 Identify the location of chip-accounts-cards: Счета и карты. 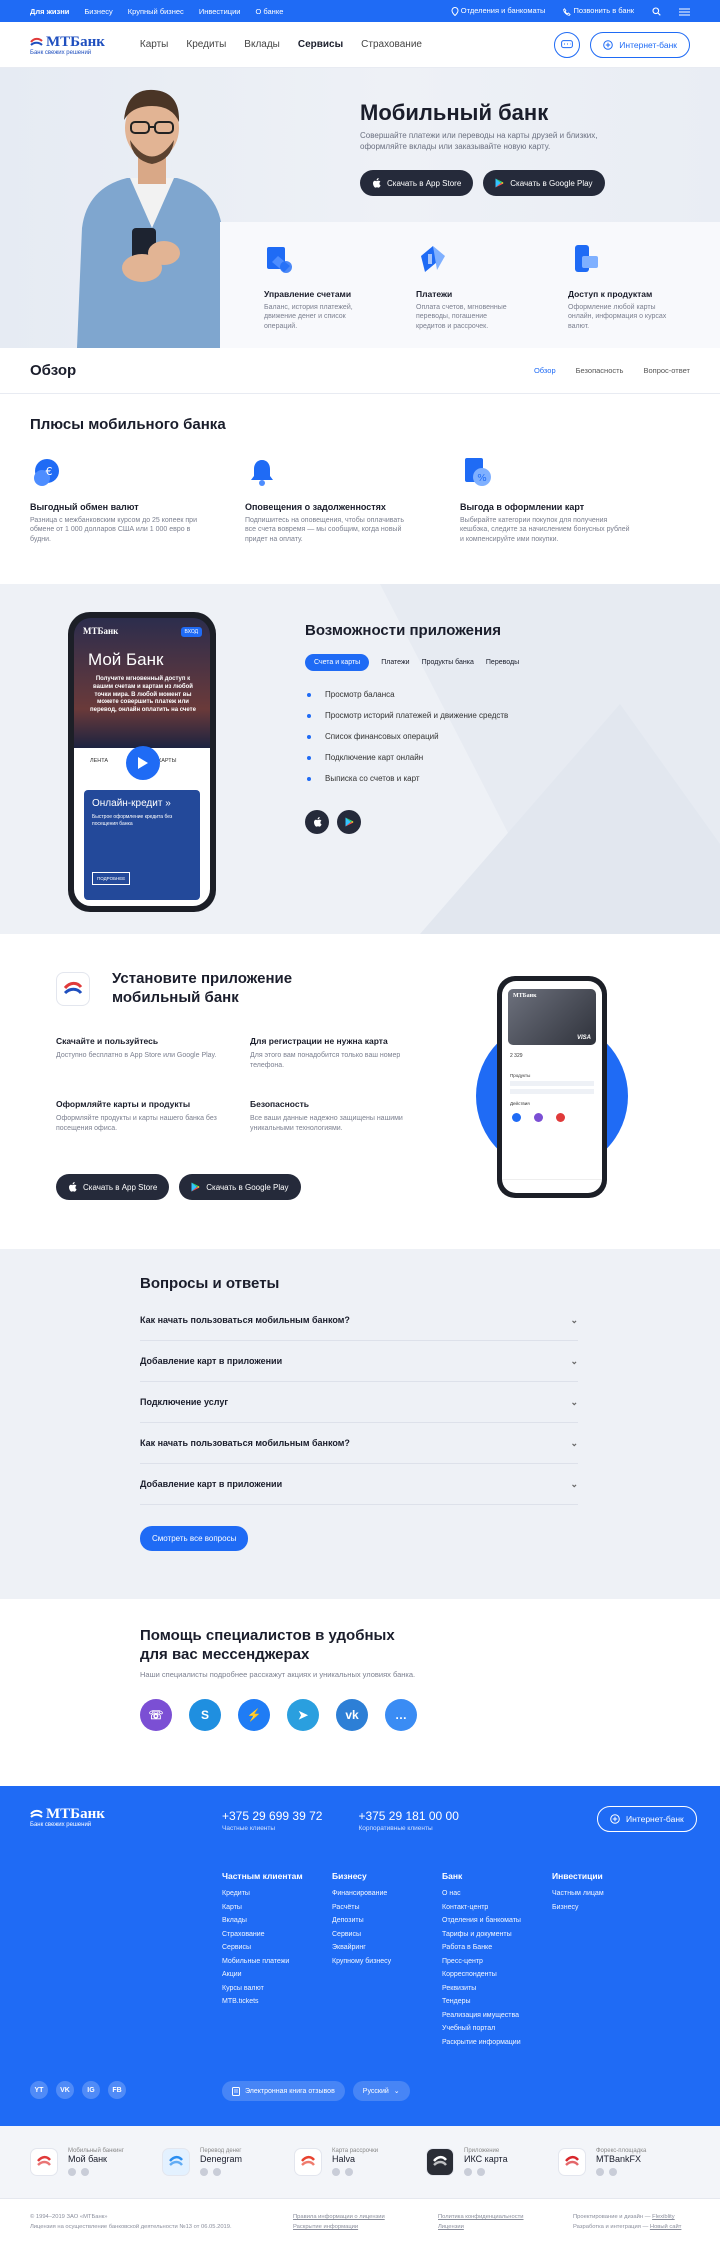
(337, 662).